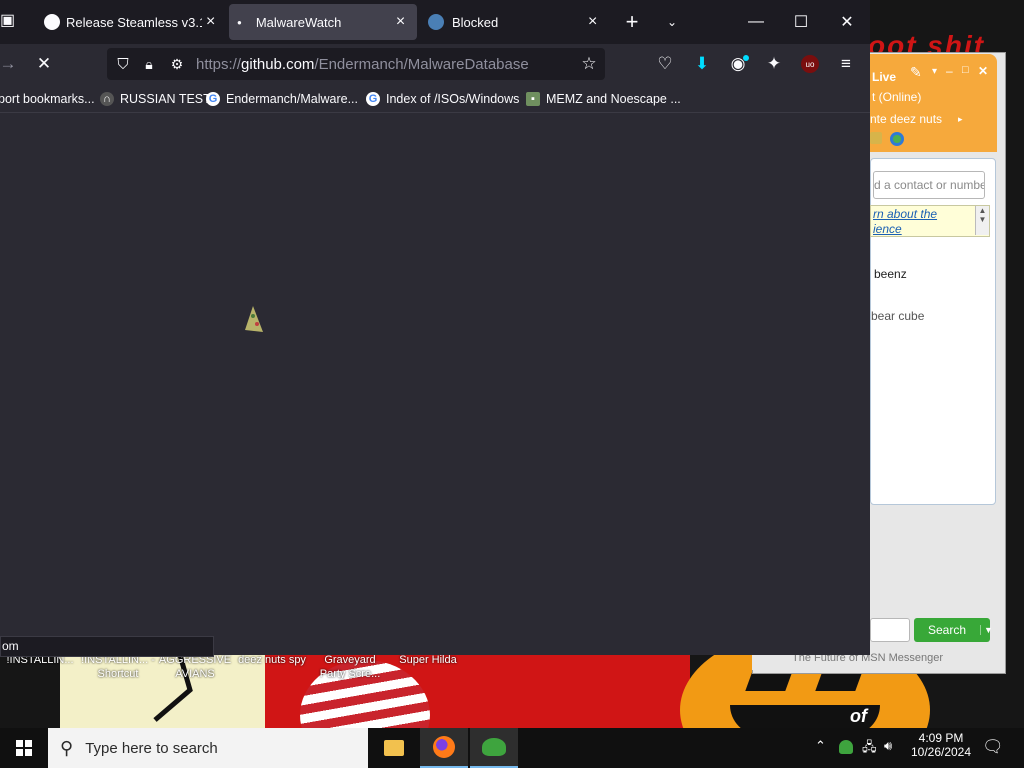 This screenshot has height=768, width=1024. What do you see at coordinates (453, 99) in the screenshot?
I see `bookmark-label: Index of /ISOs/Windows` at bounding box center [453, 99].